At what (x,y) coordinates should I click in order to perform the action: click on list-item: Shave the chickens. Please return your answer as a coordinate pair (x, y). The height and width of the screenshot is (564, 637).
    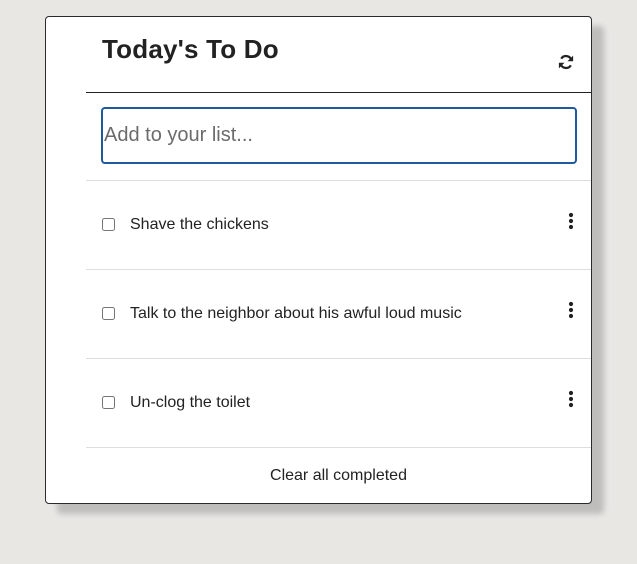
    Looking at the image, I should click on (338, 224).